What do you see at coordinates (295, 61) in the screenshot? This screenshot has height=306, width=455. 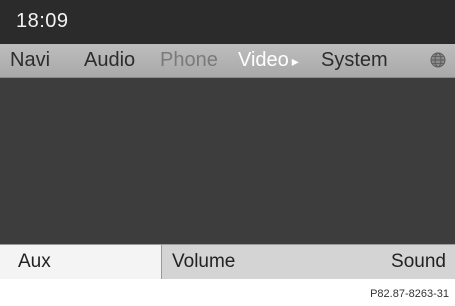 I see `selection-marker-icon: ▸` at bounding box center [295, 61].